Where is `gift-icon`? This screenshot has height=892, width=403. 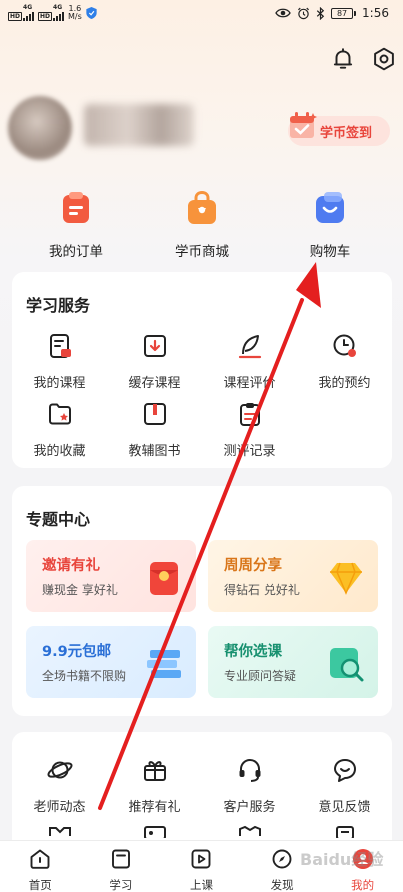
gift-icon is located at coordinates (154, 771).